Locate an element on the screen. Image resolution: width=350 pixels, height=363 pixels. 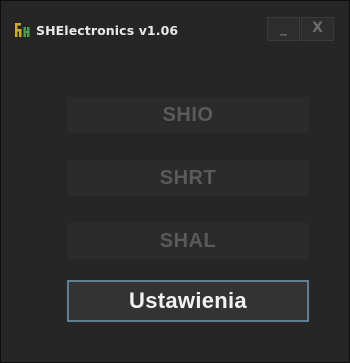
app-logo-icon is located at coordinates (22, 30).